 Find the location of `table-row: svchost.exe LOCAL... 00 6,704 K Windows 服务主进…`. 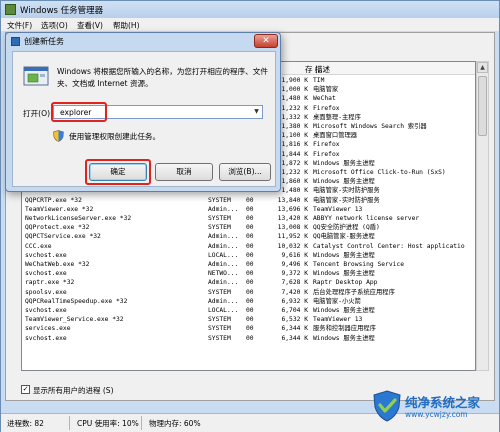

table-row: svchost.exe LOCAL... 00 6,704 K Windows 服务主进… is located at coordinates (248, 310).